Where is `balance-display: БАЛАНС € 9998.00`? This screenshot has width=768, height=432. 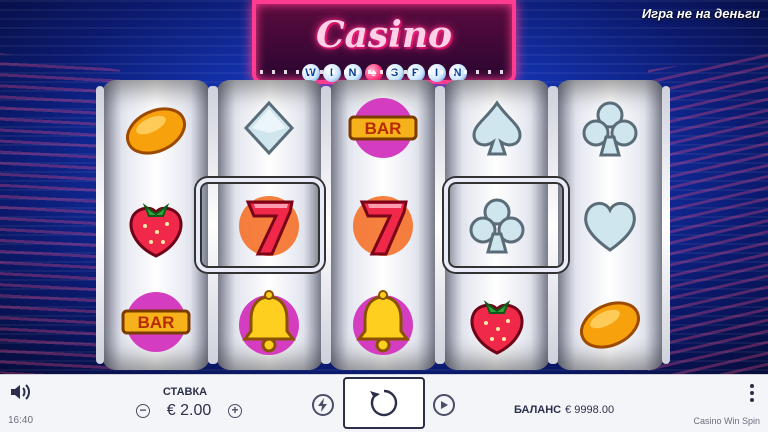
balance-display: БАЛАНС € 9998.00 is located at coordinates (564, 410).